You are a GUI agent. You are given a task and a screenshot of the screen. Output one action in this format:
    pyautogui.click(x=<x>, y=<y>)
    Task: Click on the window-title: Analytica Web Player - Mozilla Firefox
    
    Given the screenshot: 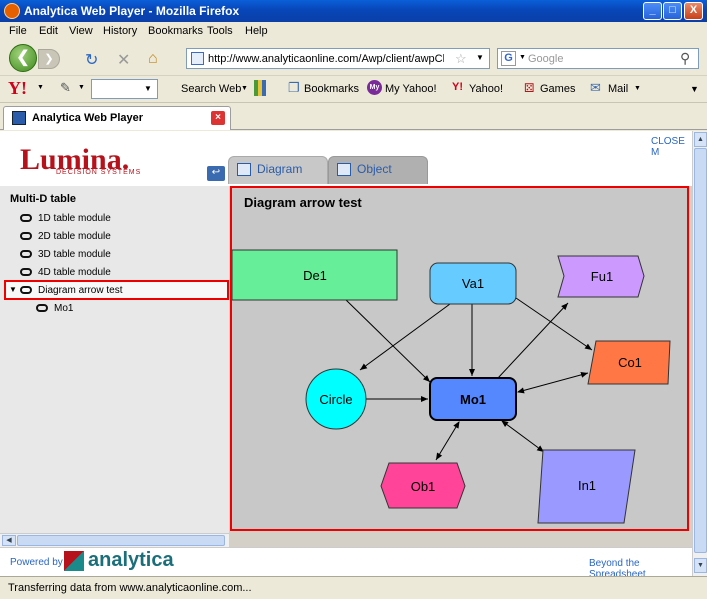 What is the action you would take?
    pyautogui.click(x=132, y=11)
    